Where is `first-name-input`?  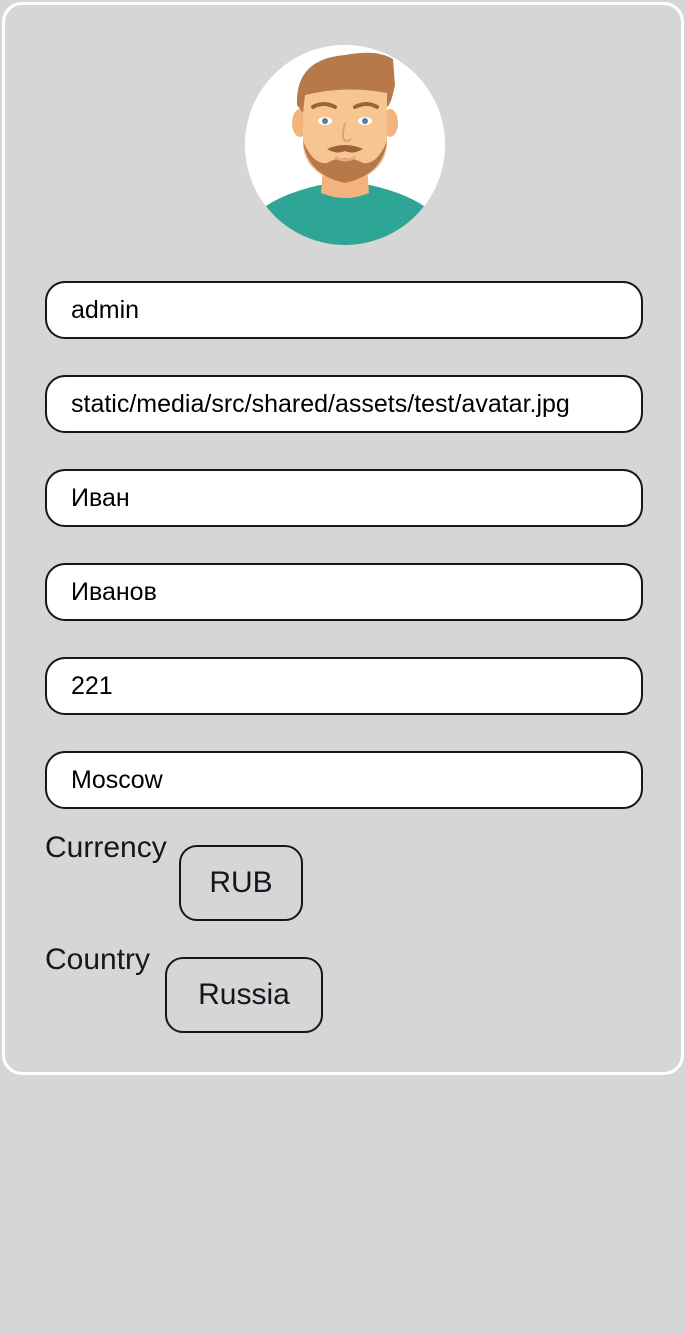
first-name-input is located at coordinates (344, 498).